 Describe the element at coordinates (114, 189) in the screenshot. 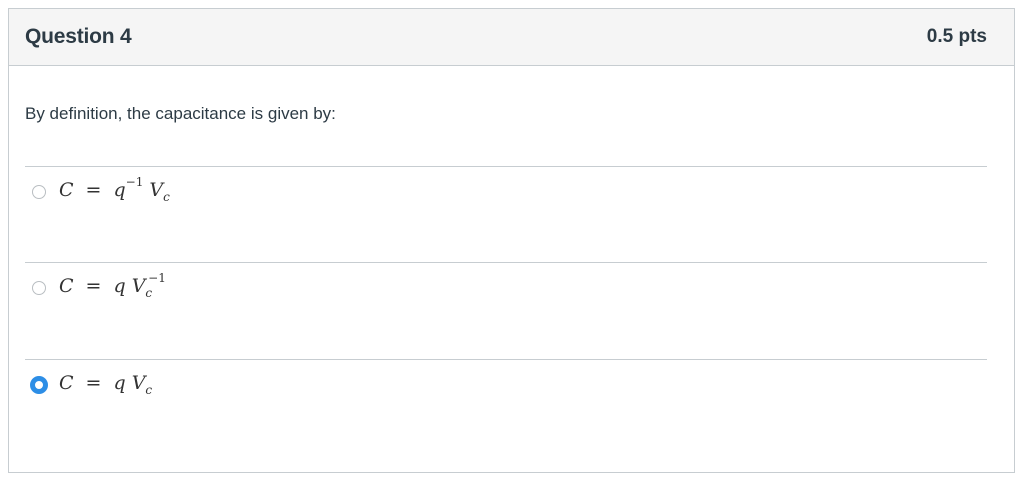

I see `answer-formula-1: C = q−1 Vc` at that location.